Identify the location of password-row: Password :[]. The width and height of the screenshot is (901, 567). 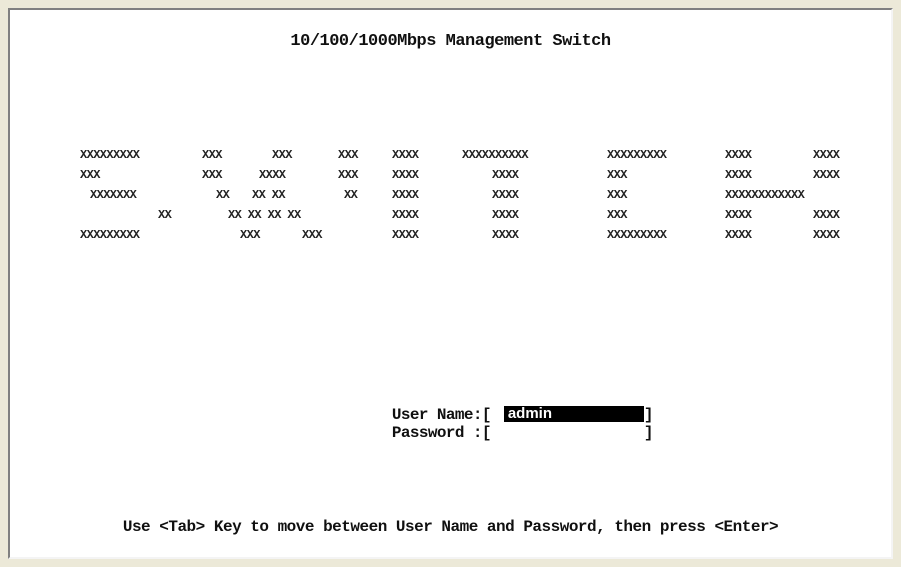
(484, 424).